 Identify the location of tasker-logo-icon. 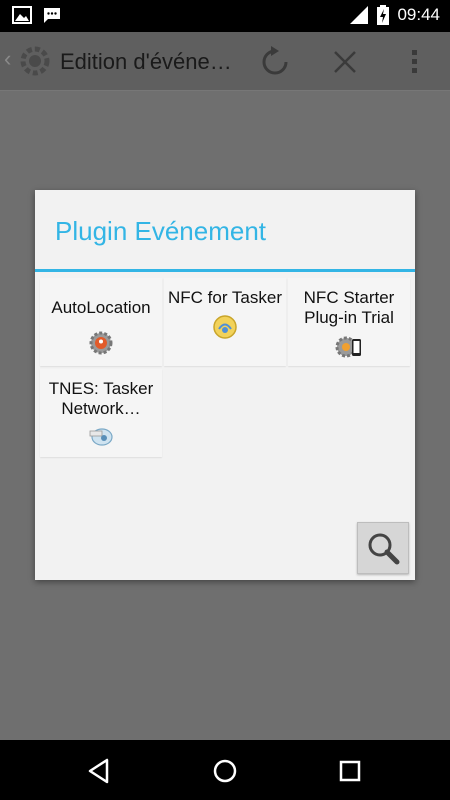
(35, 61).